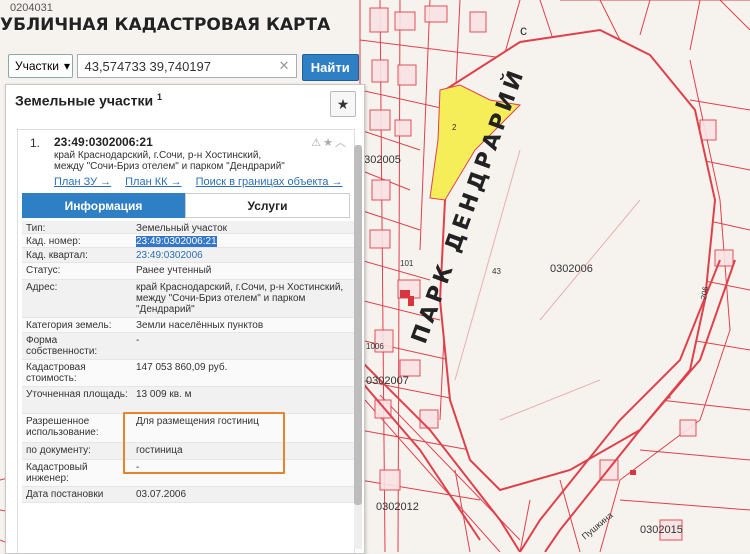 This screenshot has height=554, width=750. What do you see at coordinates (35, 143) in the screenshot?
I see `result-index: 1.` at bounding box center [35, 143].